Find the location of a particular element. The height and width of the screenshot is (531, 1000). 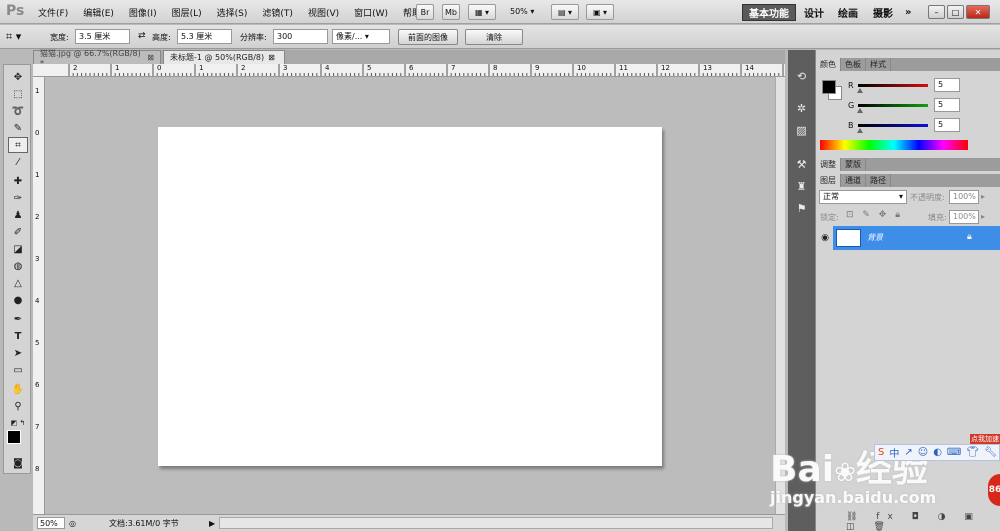

brush-tool-icon: ✑ is located at coordinates (18, 198).